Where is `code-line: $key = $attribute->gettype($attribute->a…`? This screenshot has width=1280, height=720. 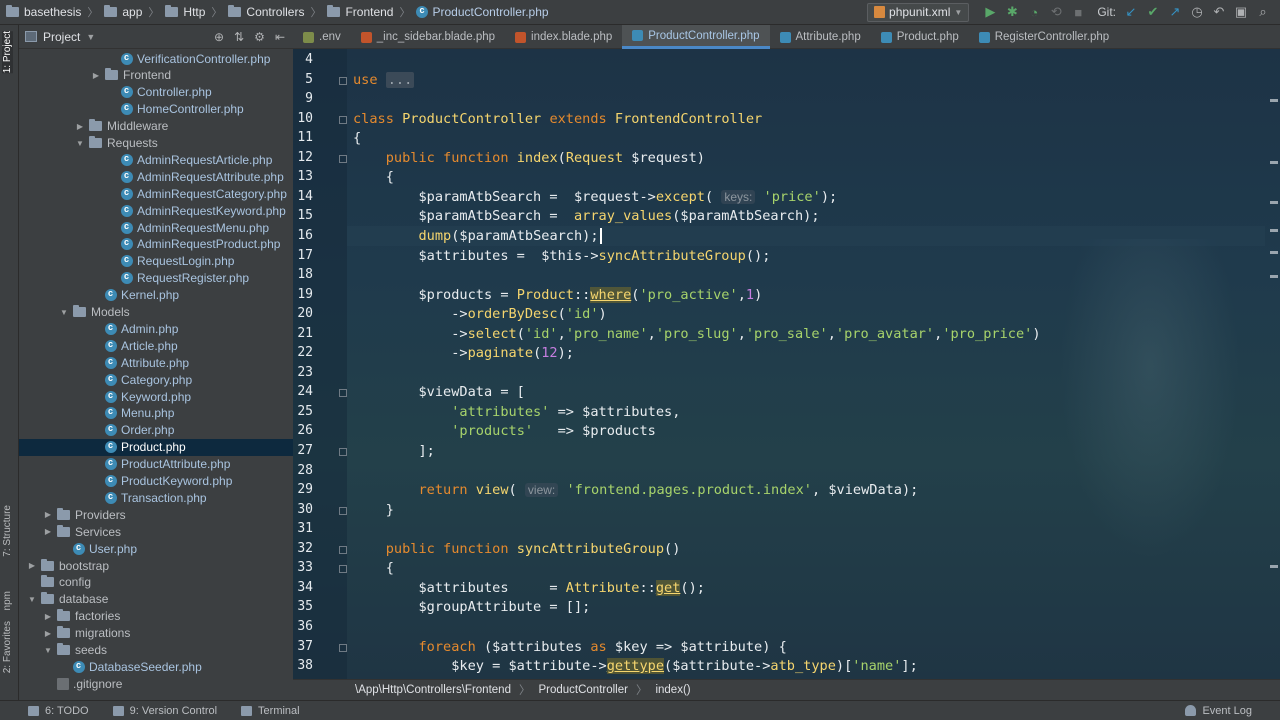
code-line: $key = $attribute->gettype($attribute->a… is located at coordinates (635, 666).